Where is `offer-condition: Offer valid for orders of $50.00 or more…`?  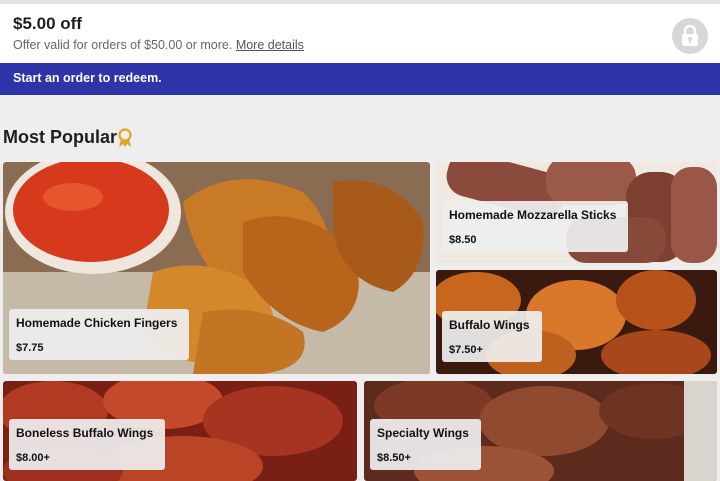
offer-condition: Offer valid for orders of $50.00 or more… is located at coordinates (123, 45).